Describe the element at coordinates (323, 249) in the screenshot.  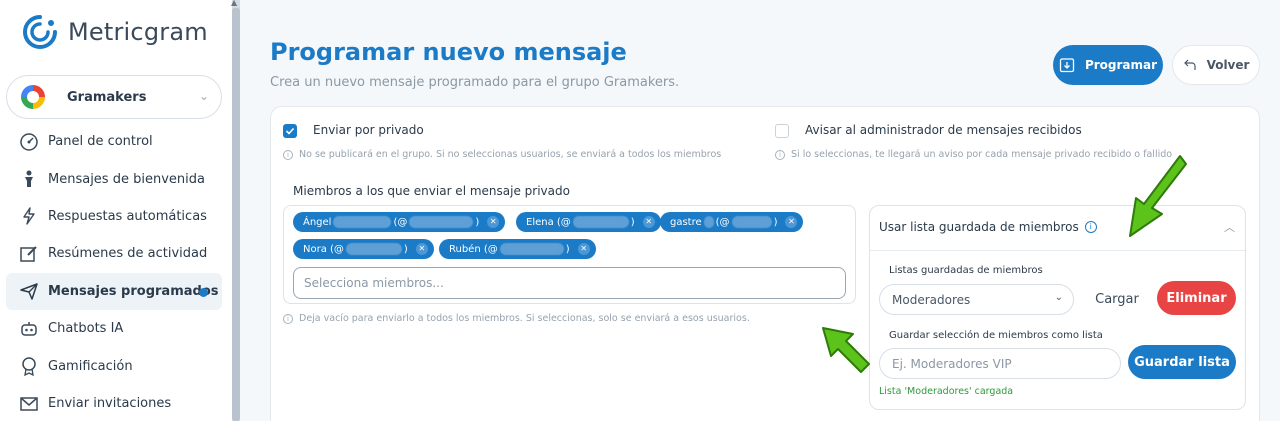
I see `member-chip-text: Nora (@` at that location.